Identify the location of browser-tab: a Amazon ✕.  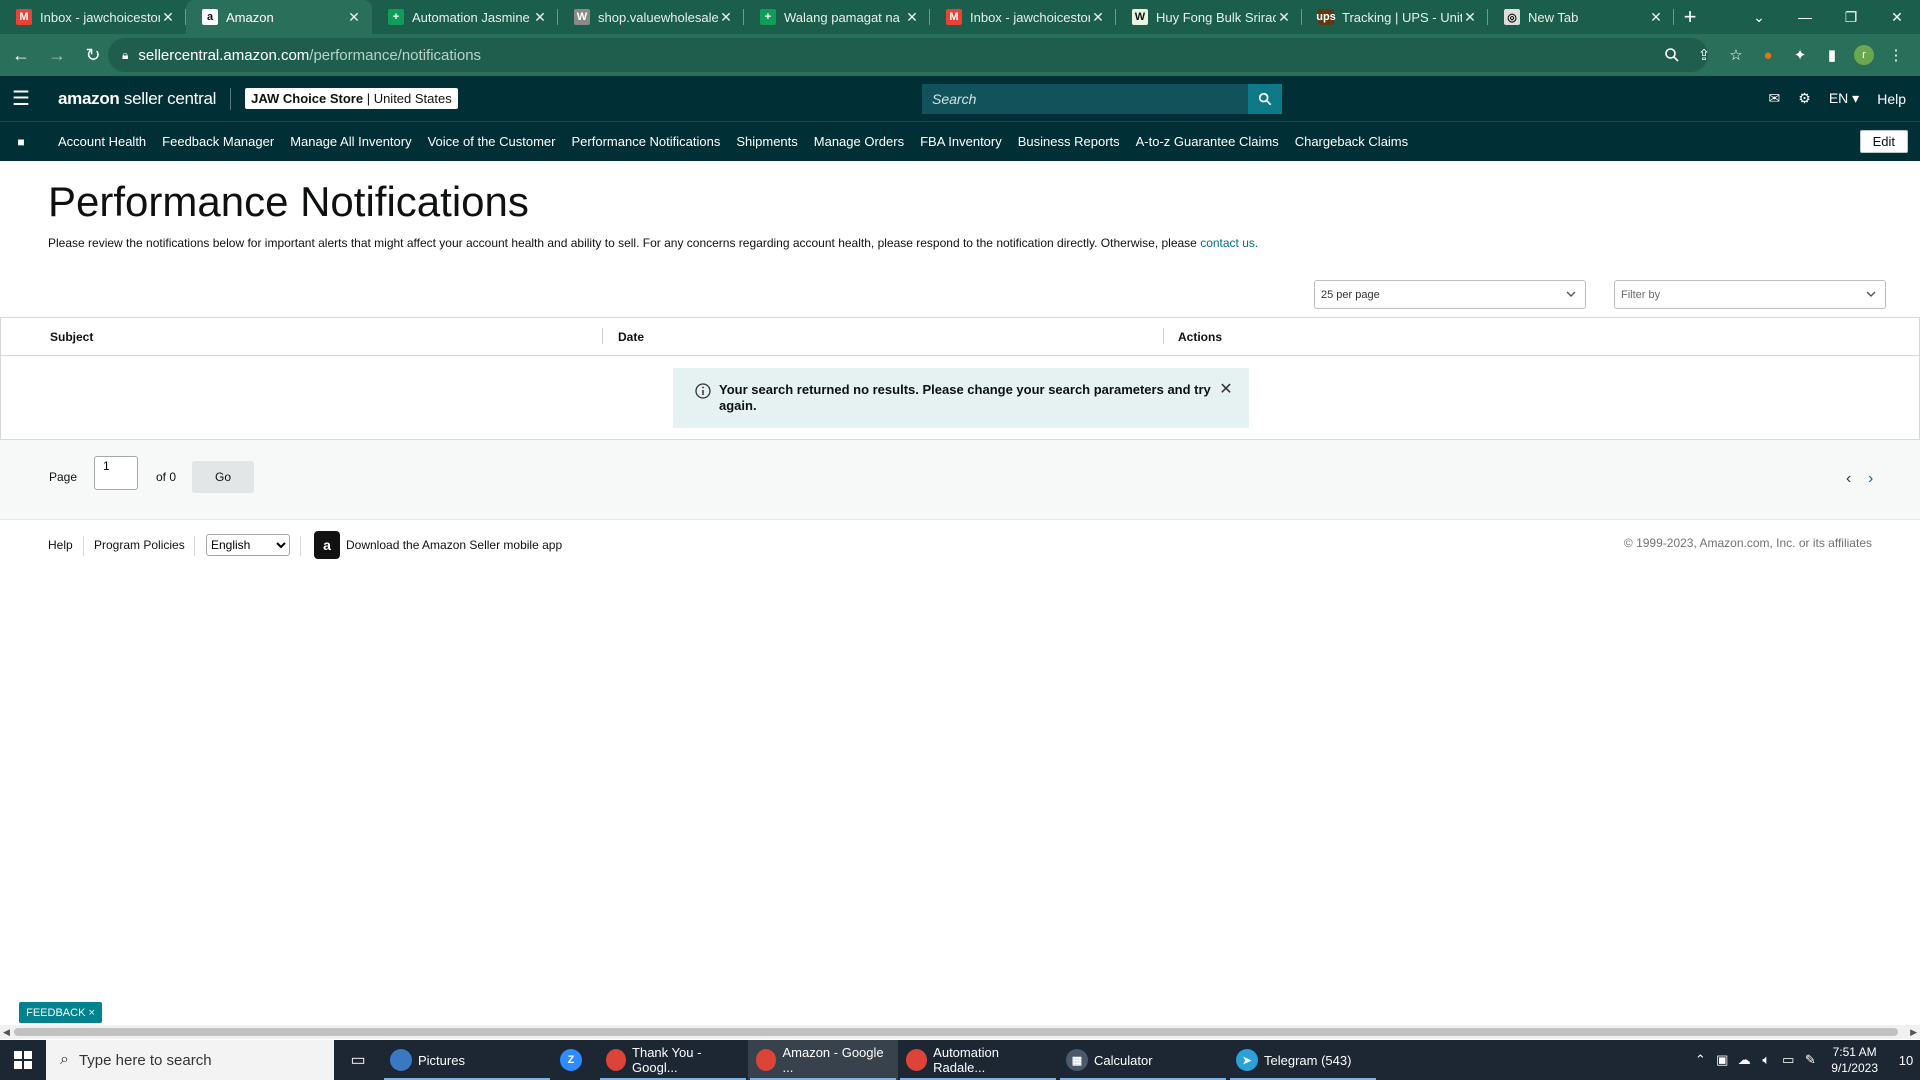
(279, 17).